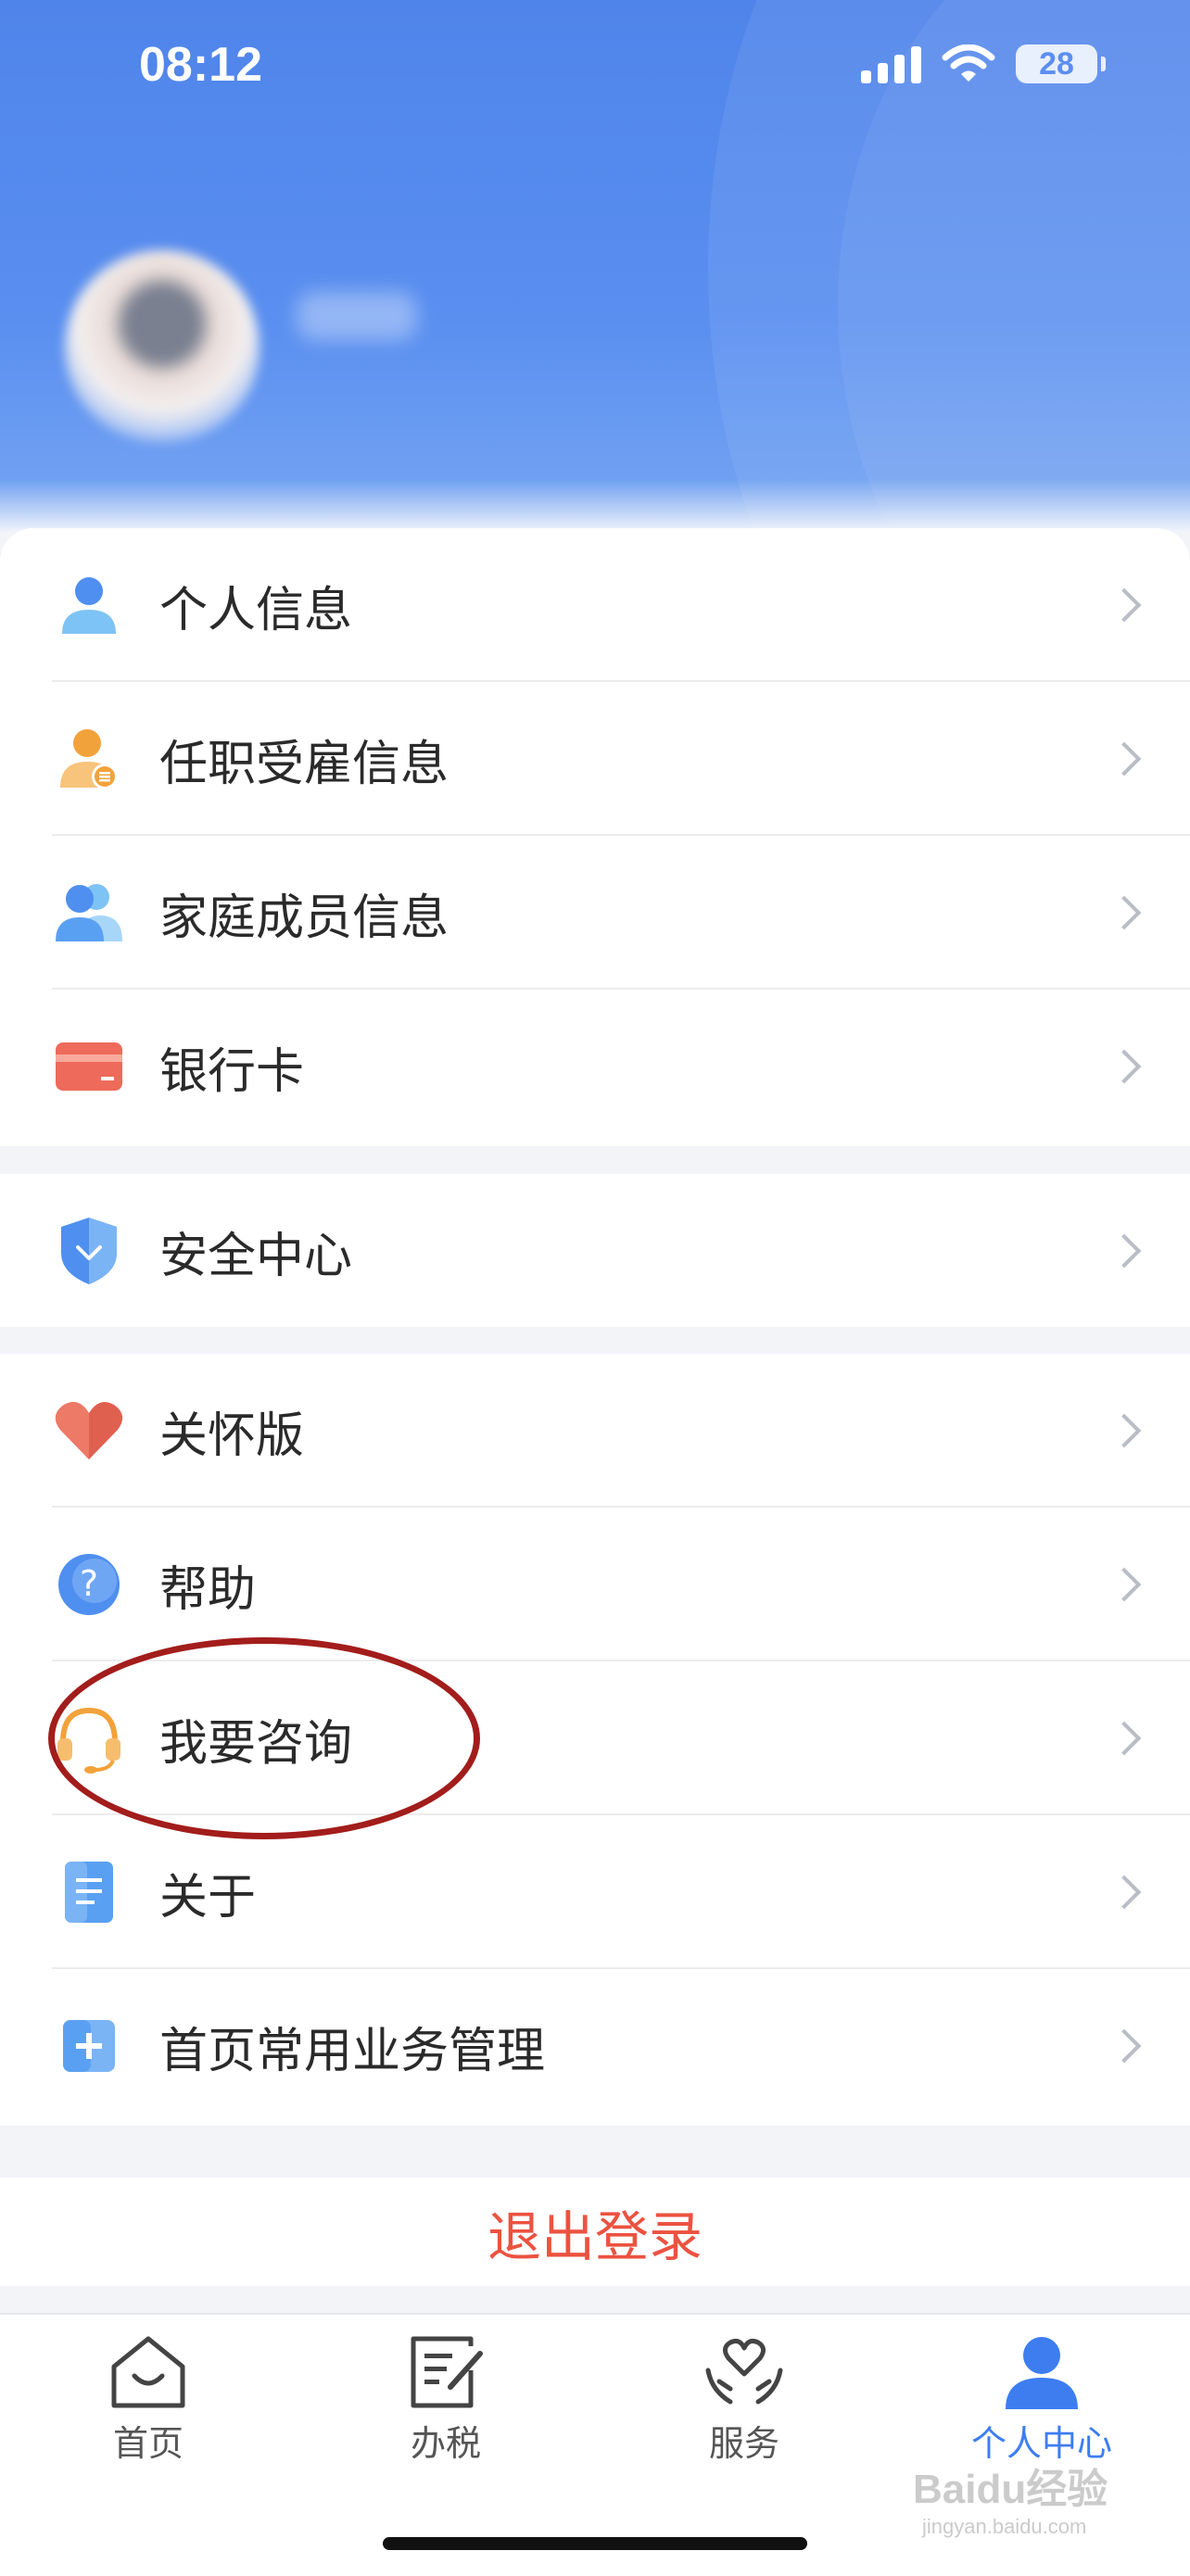 This screenshot has height=2576, width=1190. I want to click on employment-icon, so click(89, 759).